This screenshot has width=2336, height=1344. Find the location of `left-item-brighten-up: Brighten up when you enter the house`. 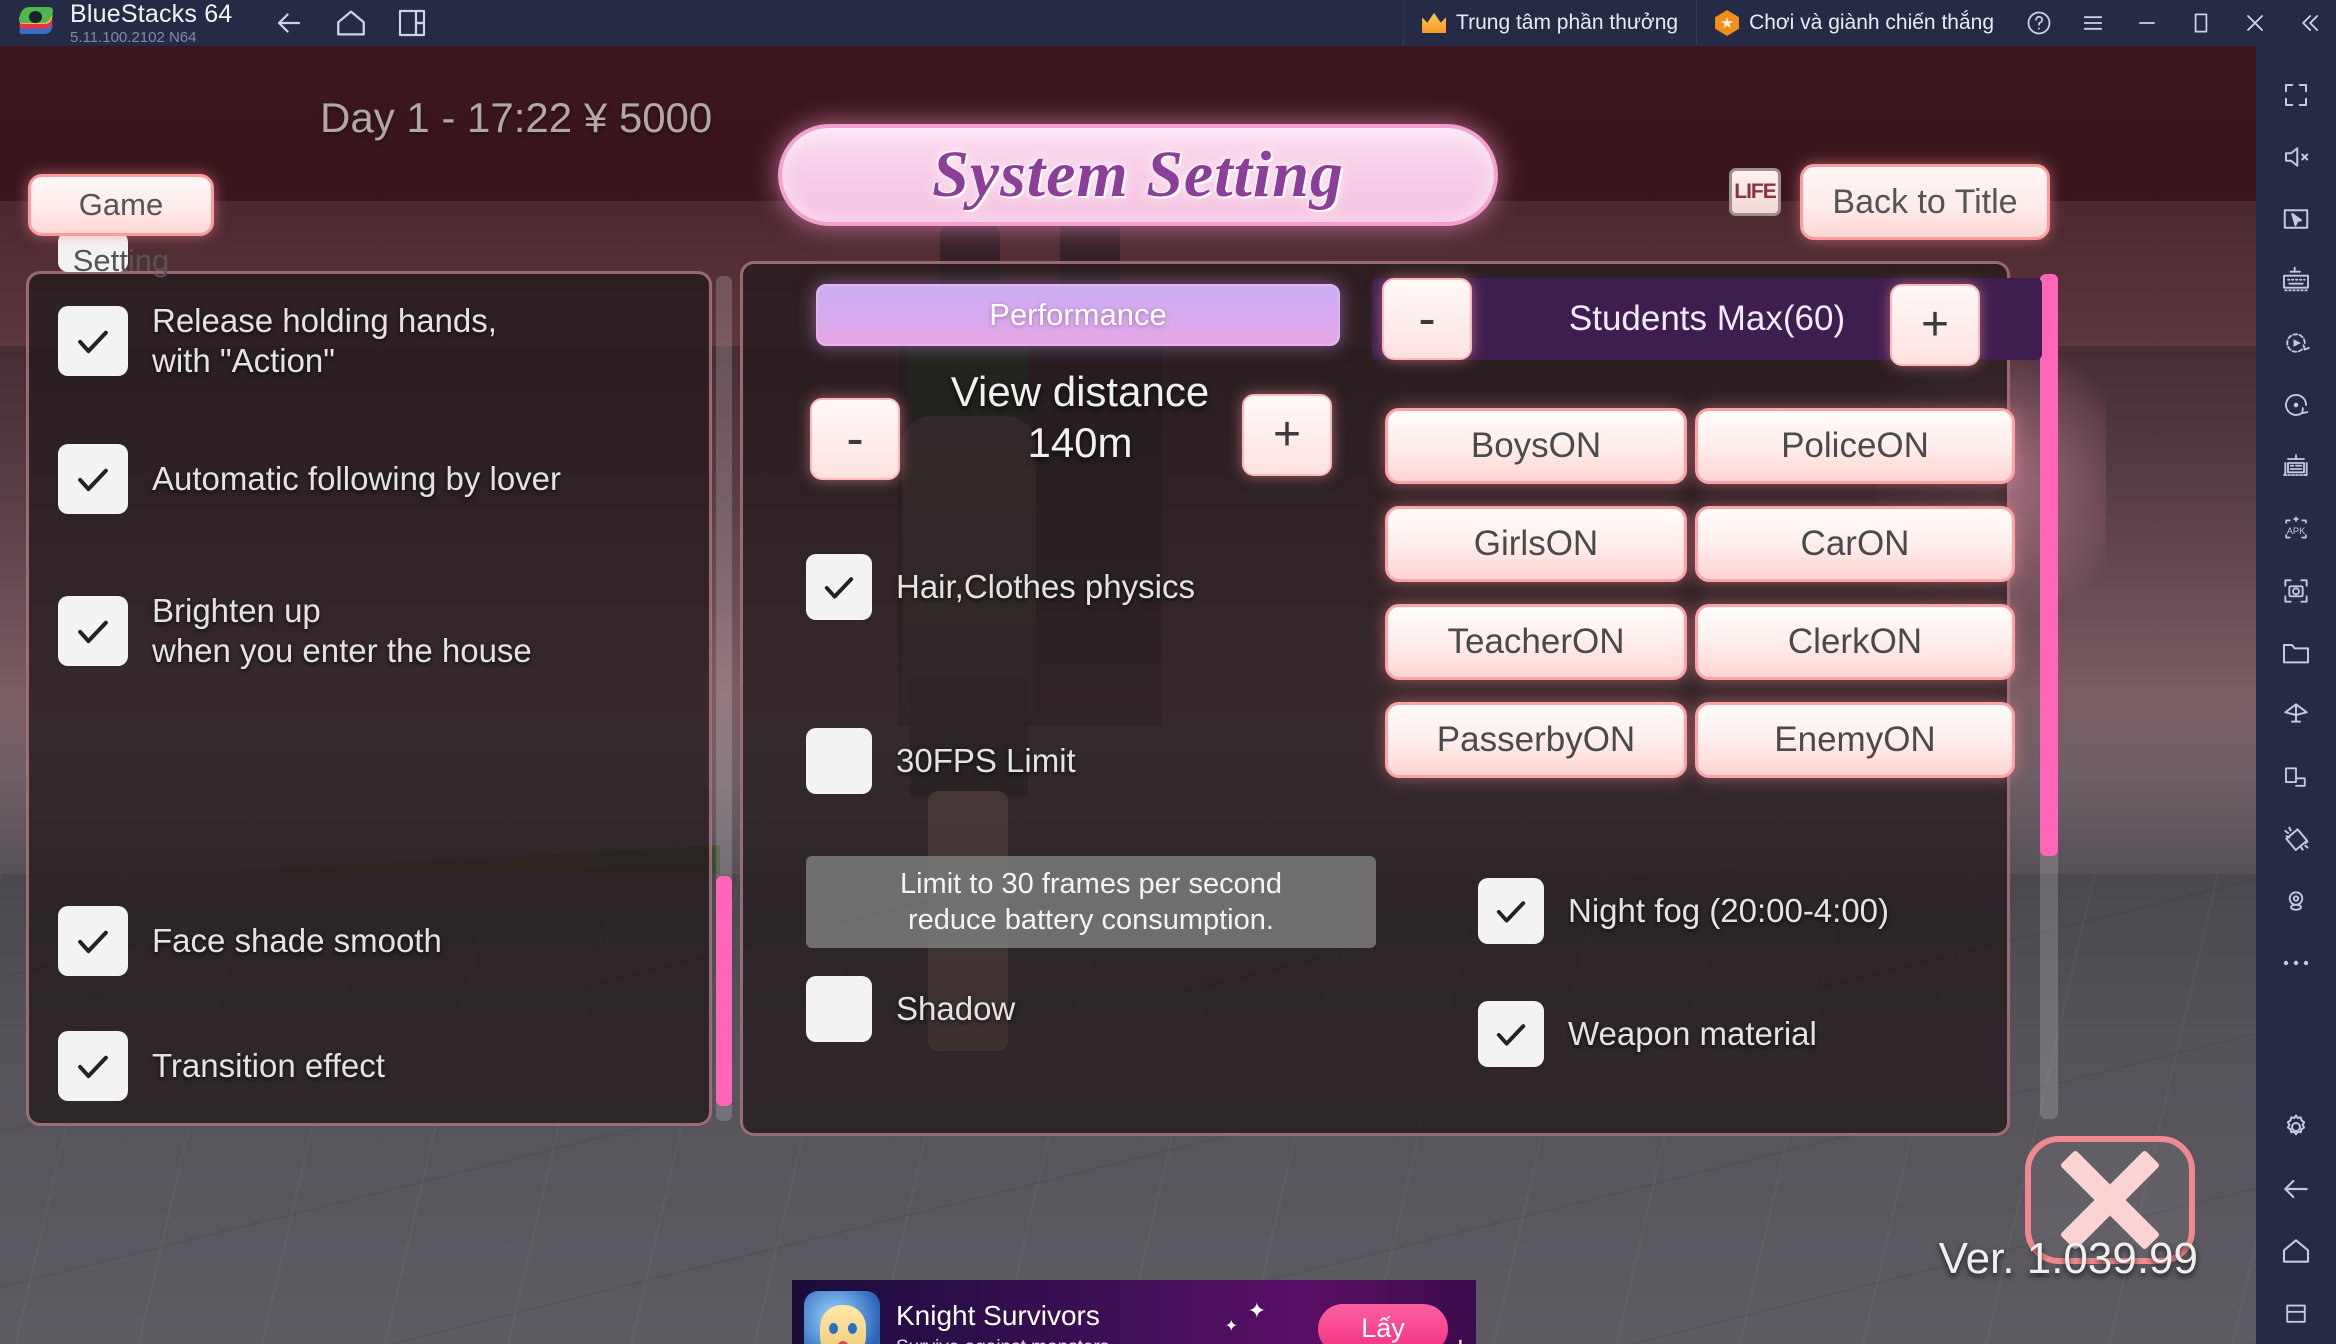

left-item-brighten-up: Brighten up when you enter the house is located at coordinates (295, 631).